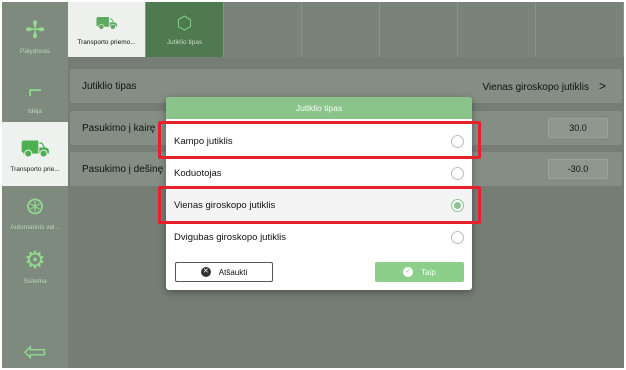 The height and width of the screenshot is (370, 626). Describe the element at coordinates (35, 260) in the screenshot. I see `gear-icon: ⚙` at that location.